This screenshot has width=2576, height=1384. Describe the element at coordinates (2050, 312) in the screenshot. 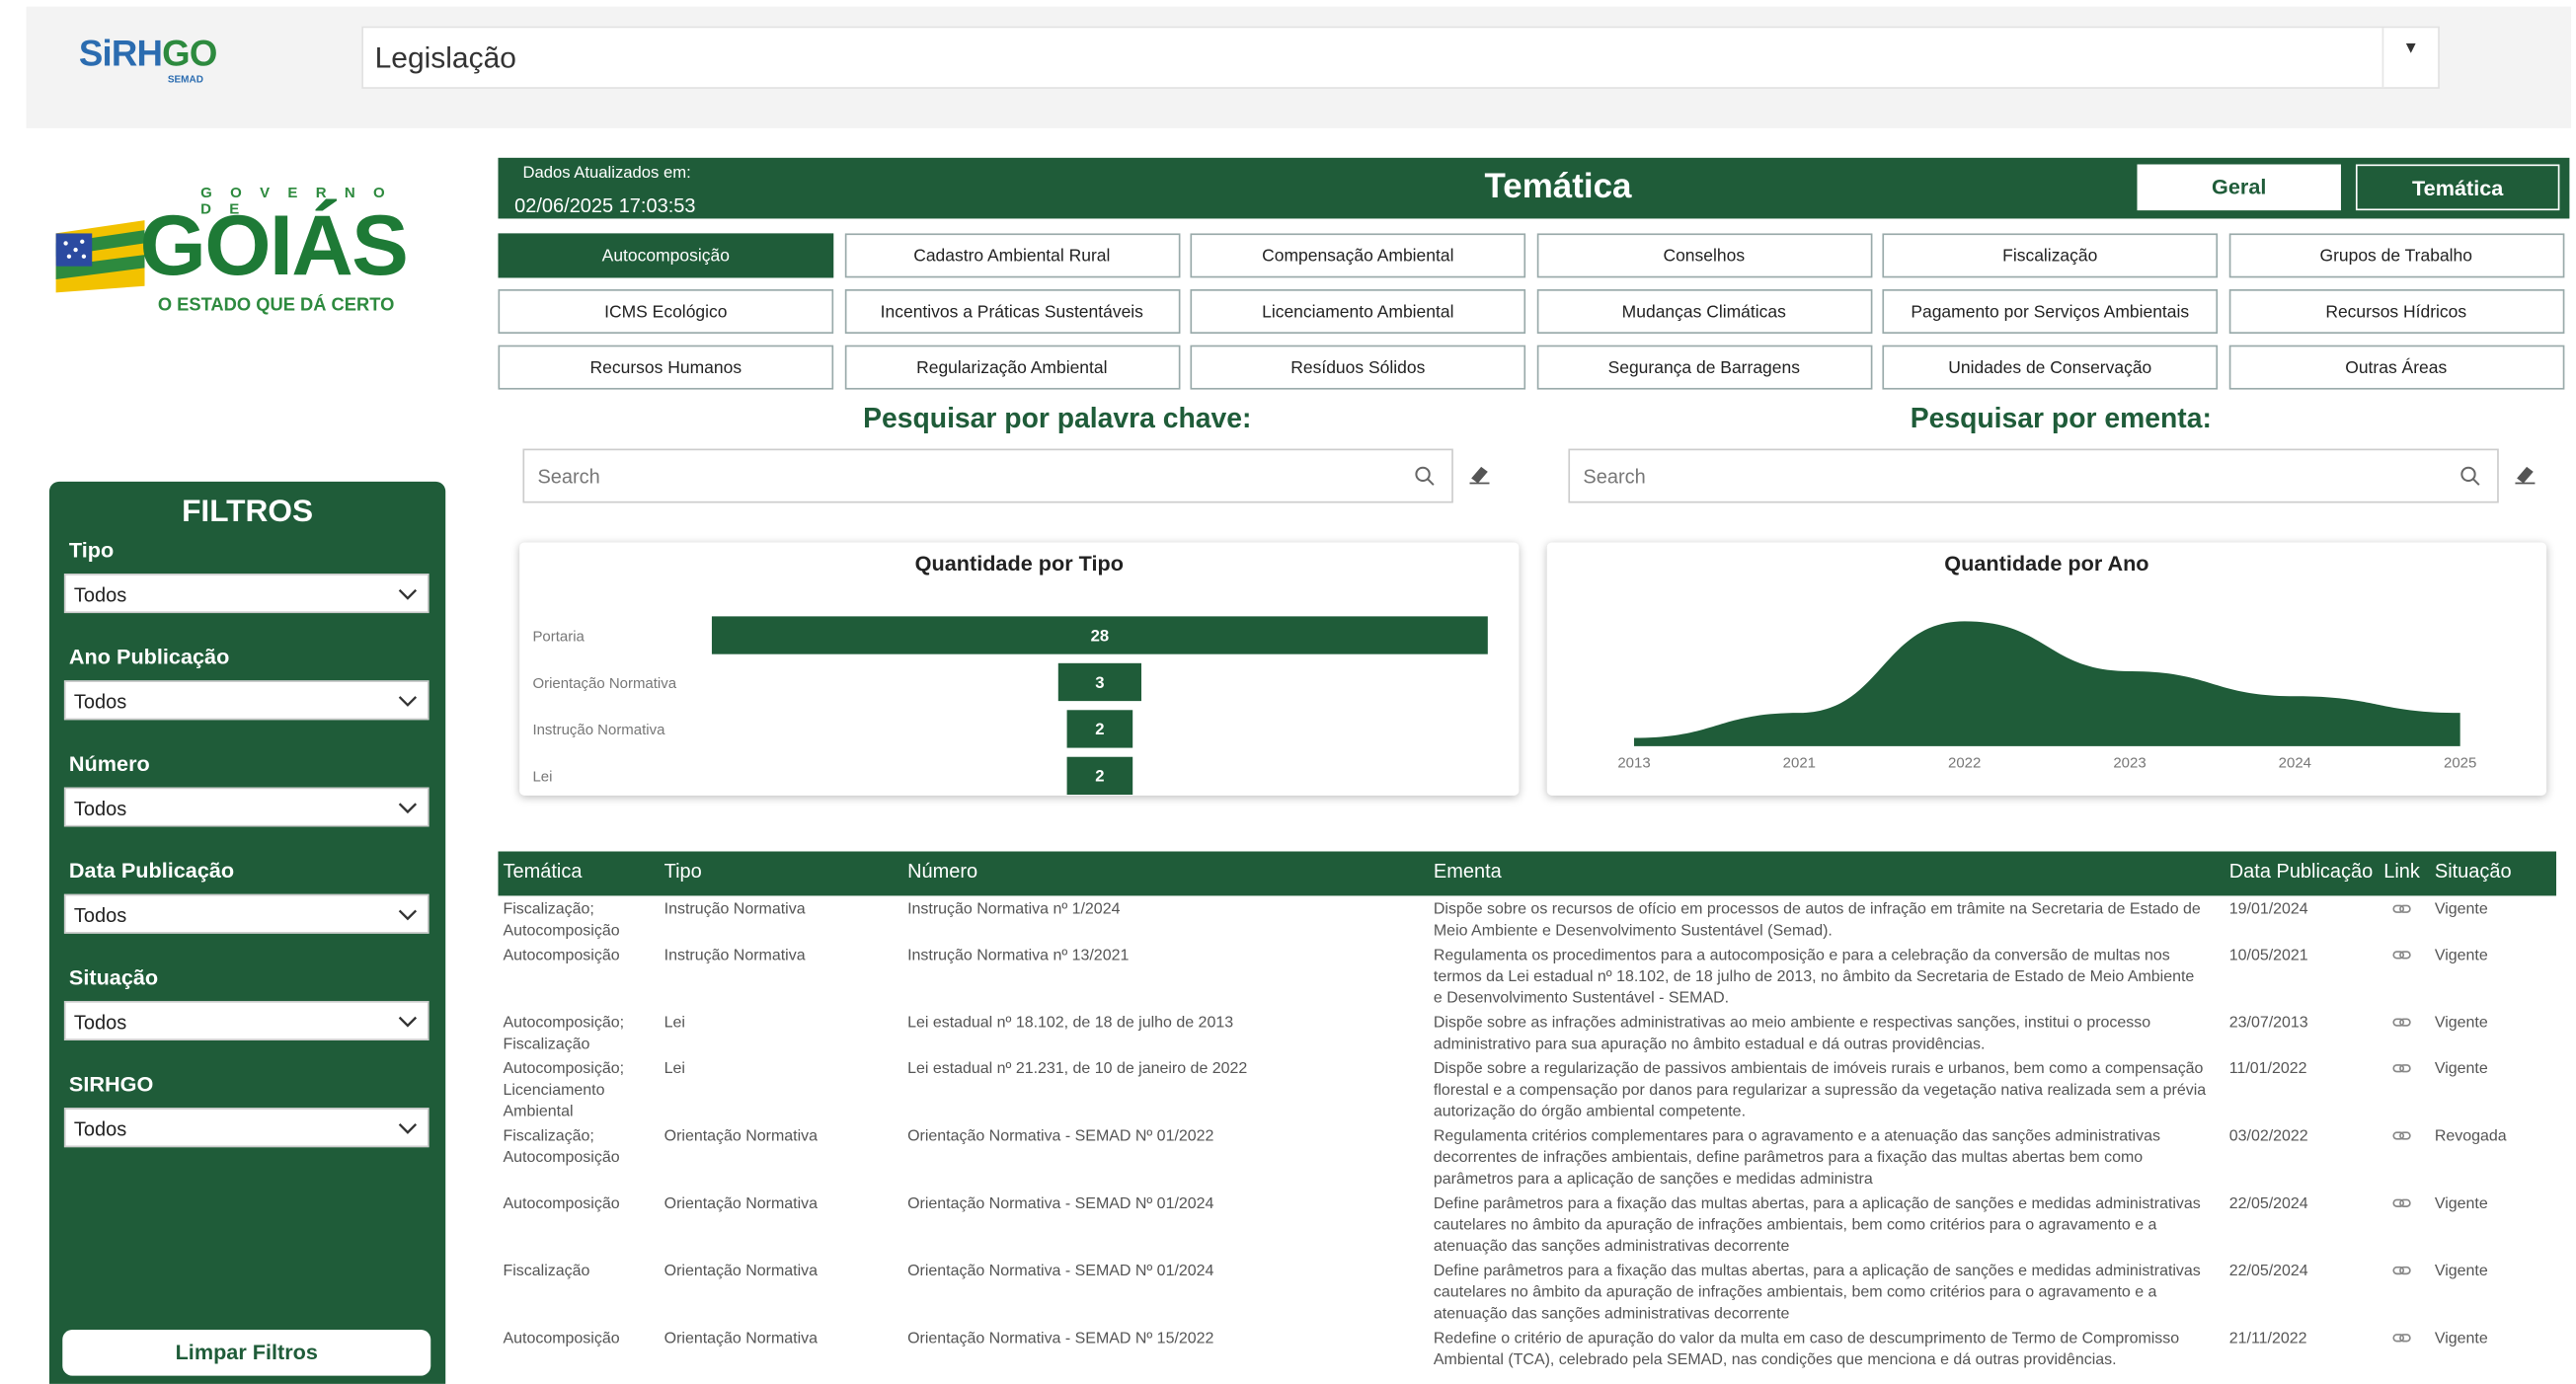

I see `theme-button: Pagamento por Serviços Ambientais` at that location.